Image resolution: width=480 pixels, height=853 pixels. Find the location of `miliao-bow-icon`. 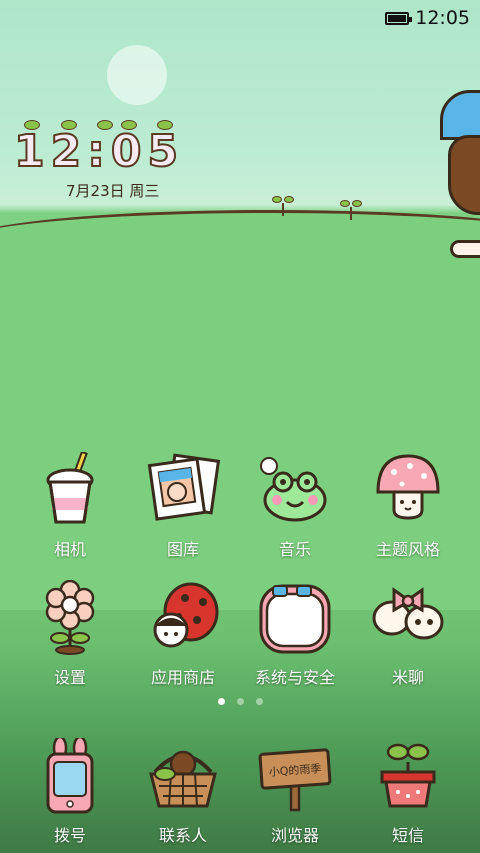

miliao-bow-icon is located at coordinates (408, 618).